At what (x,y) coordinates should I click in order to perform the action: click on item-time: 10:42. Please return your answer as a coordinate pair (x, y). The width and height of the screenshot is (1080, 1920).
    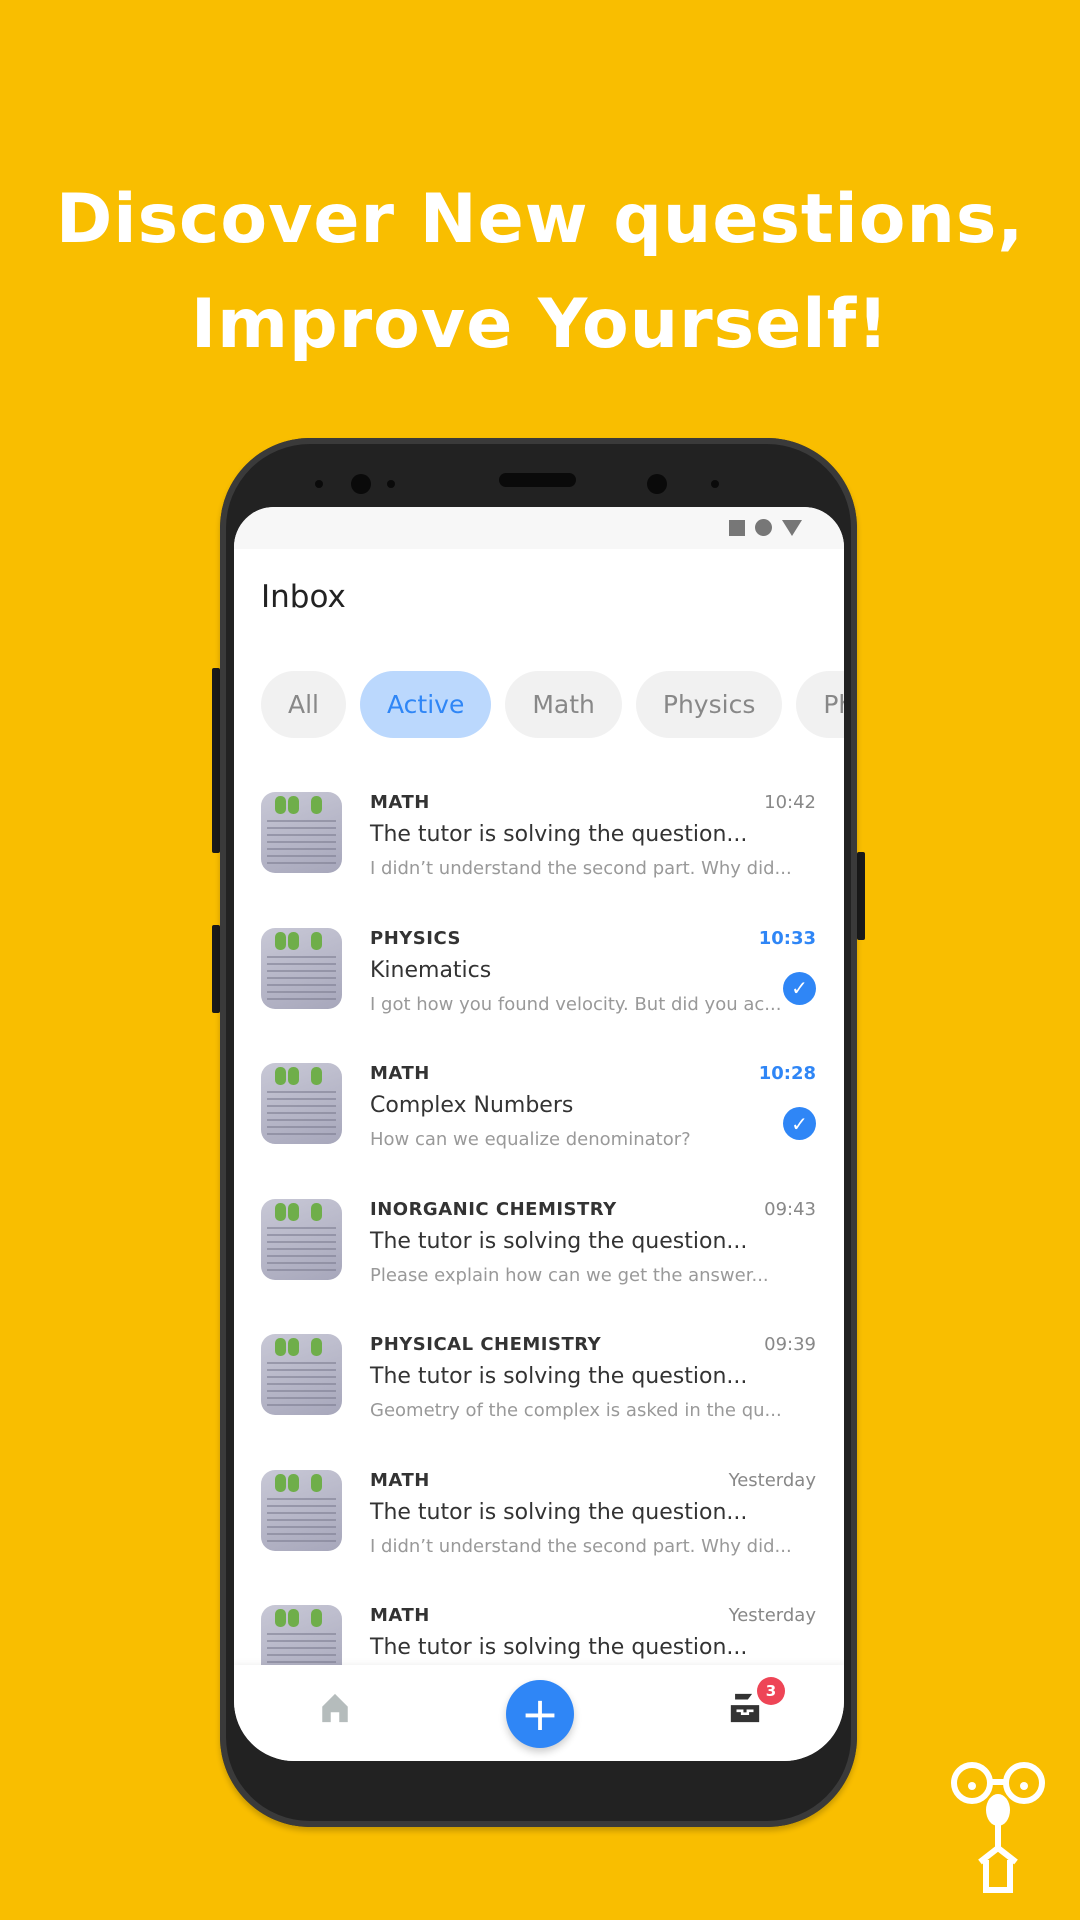
    Looking at the image, I should click on (790, 802).